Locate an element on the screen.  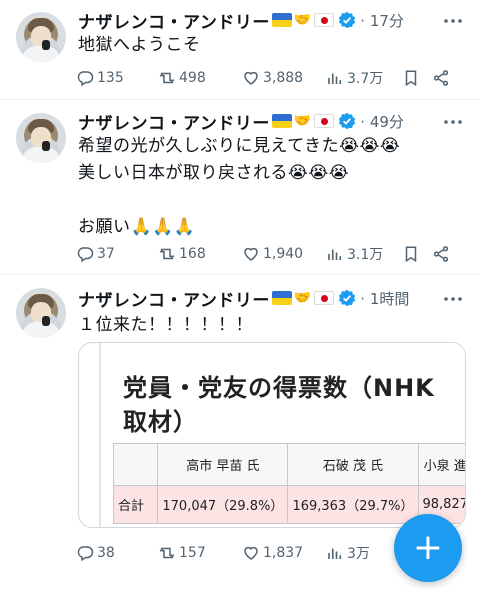
tweet-time: · 17分 is located at coordinates (382, 20).